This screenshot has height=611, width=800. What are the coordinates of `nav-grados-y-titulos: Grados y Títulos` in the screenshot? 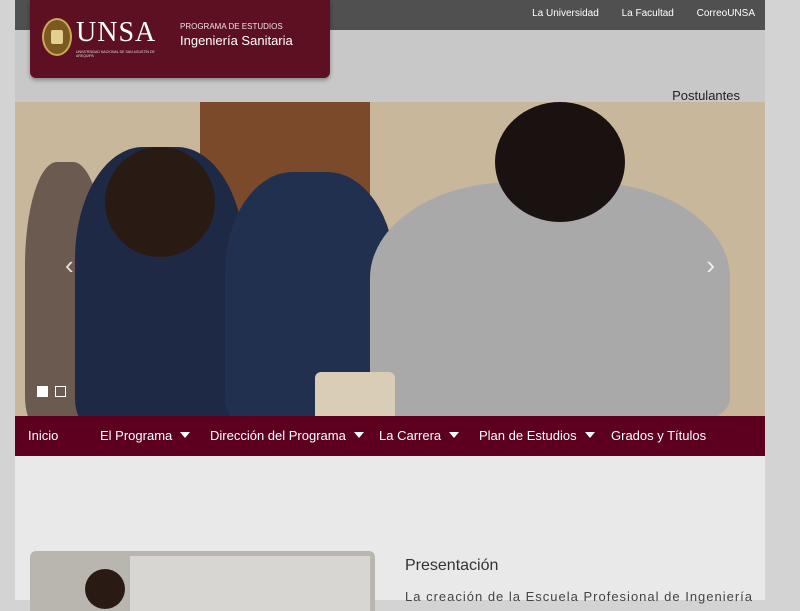 It's located at (658, 435).